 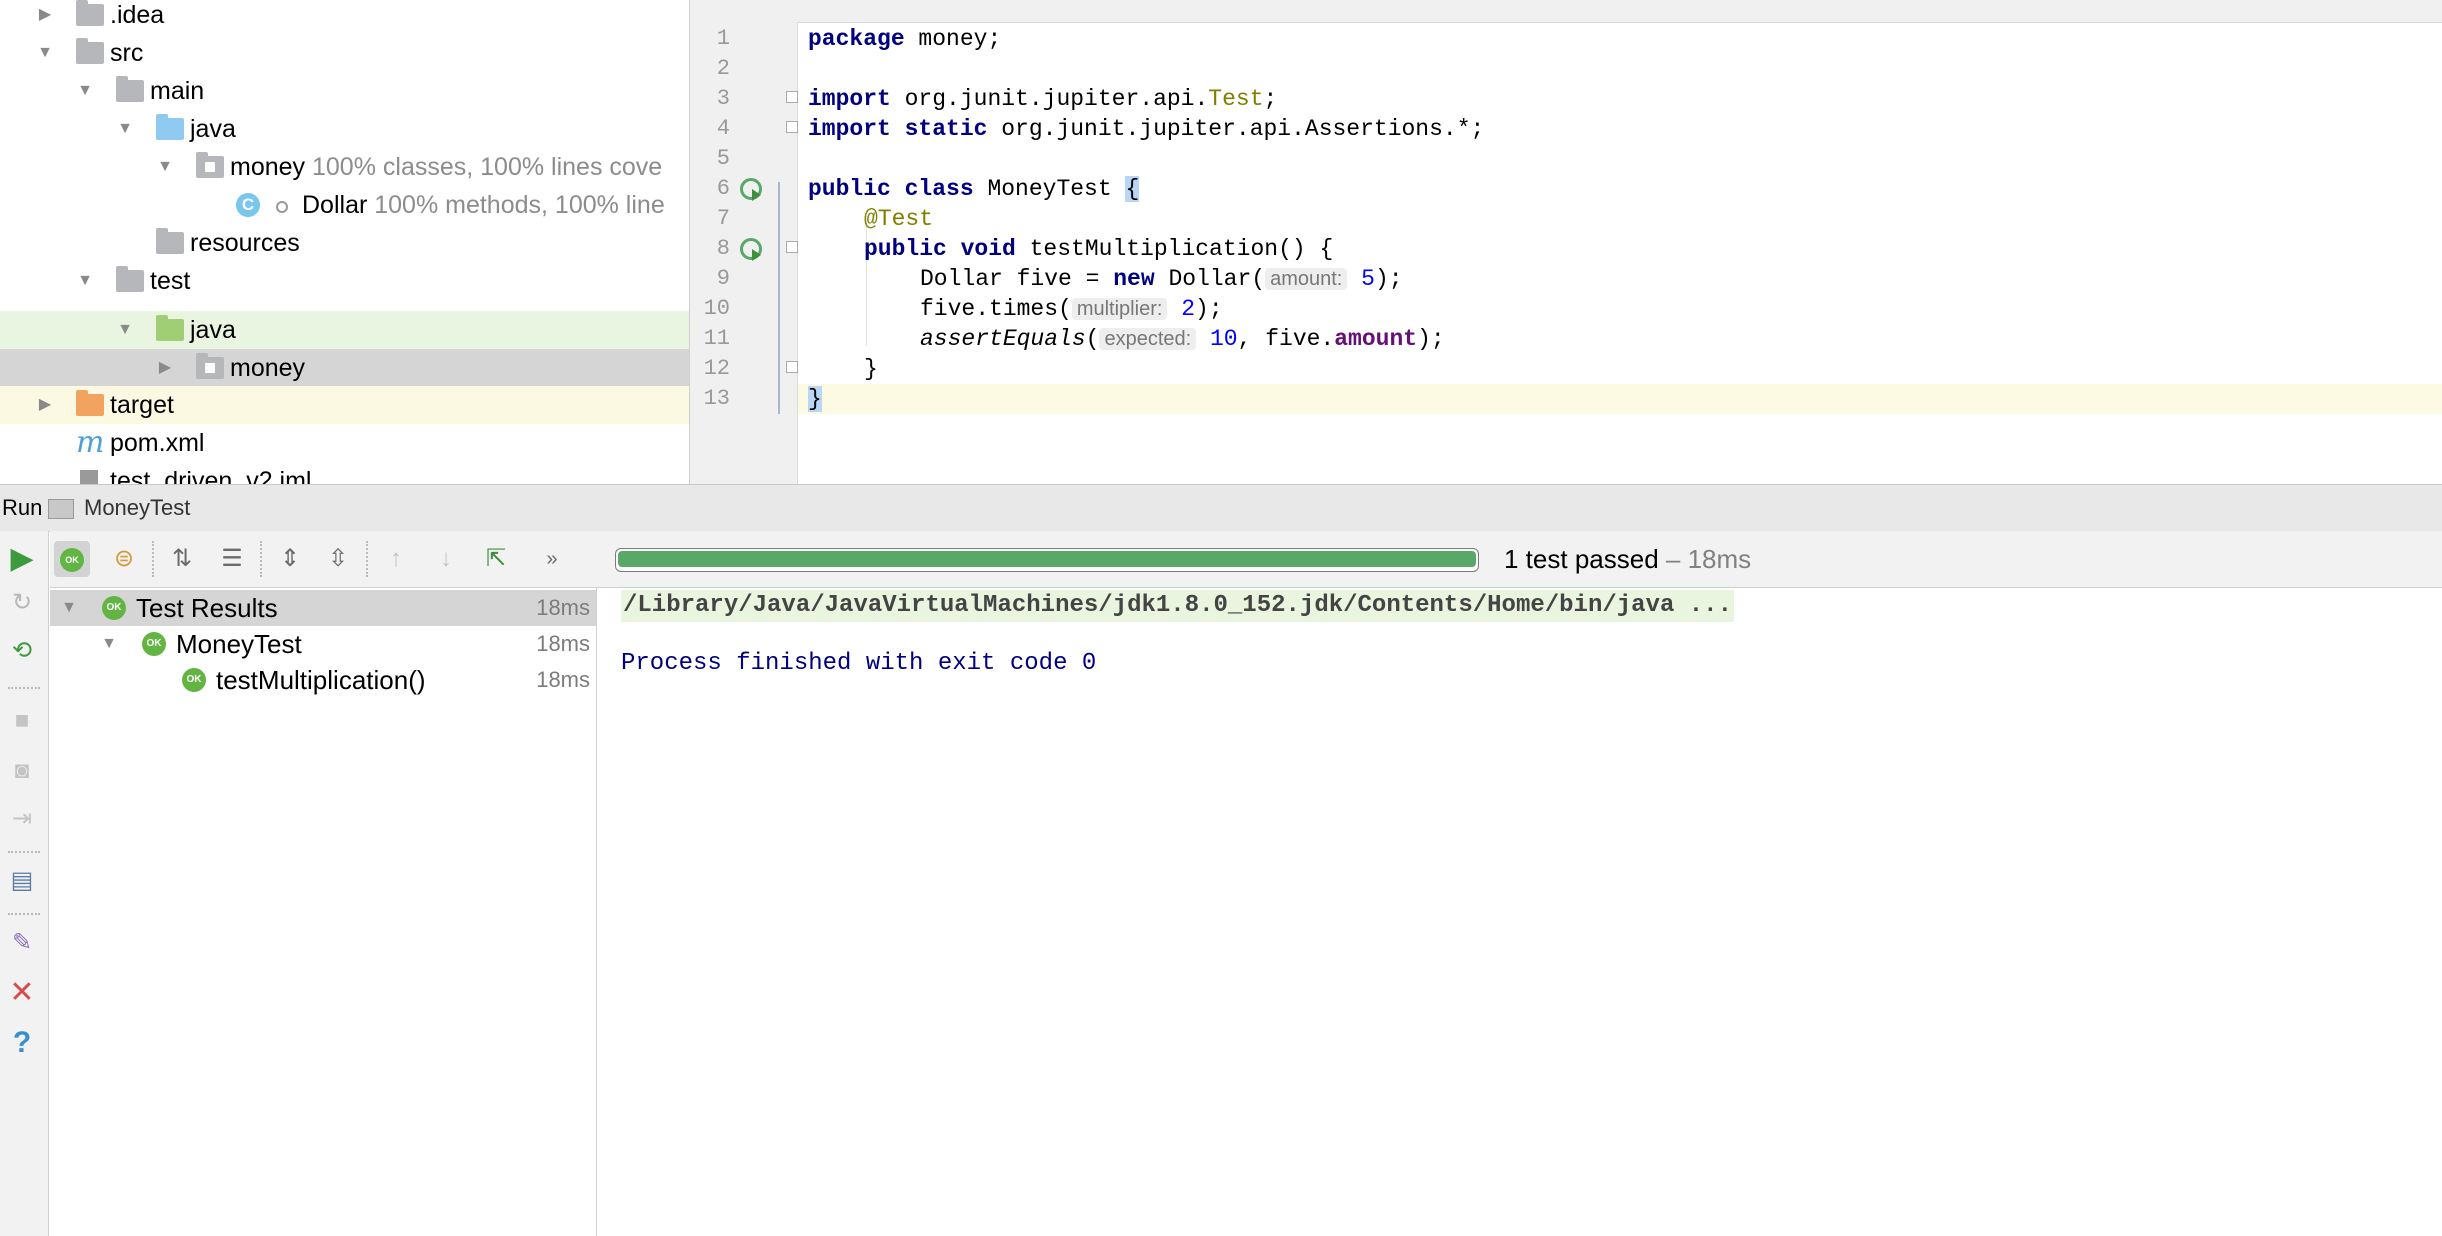 What do you see at coordinates (72, 559) in the screenshot?
I see `show-passed-icon: OK` at bounding box center [72, 559].